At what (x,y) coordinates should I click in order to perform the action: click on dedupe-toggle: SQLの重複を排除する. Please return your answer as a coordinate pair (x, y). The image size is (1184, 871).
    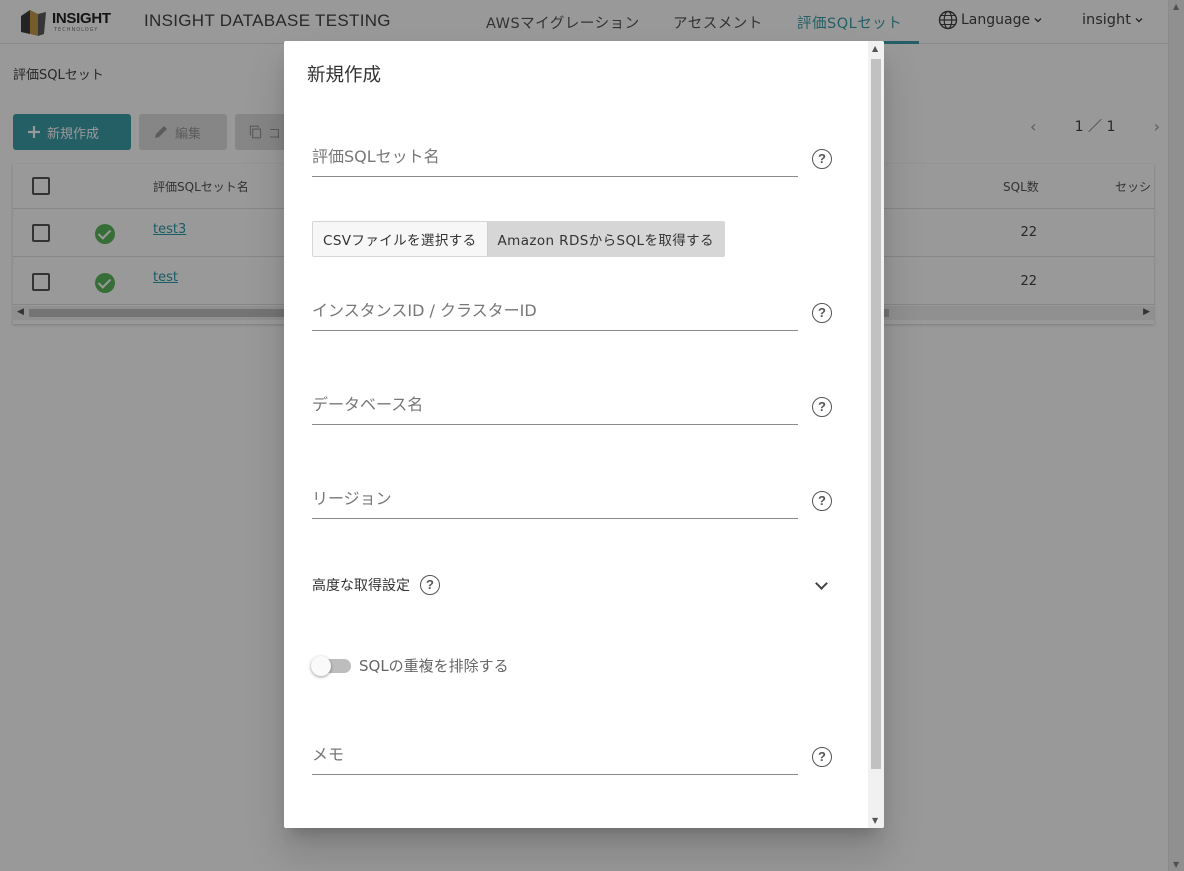
    Looking at the image, I should click on (410, 665).